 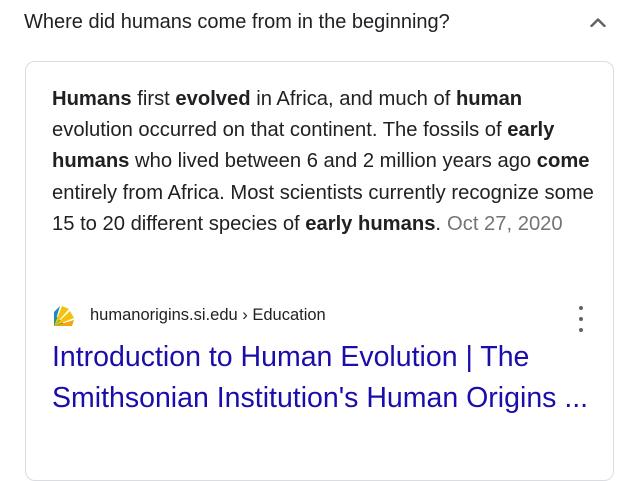 What do you see at coordinates (438, 223) in the screenshot?
I see `answer-text: .` at bounding box center [438, 223].